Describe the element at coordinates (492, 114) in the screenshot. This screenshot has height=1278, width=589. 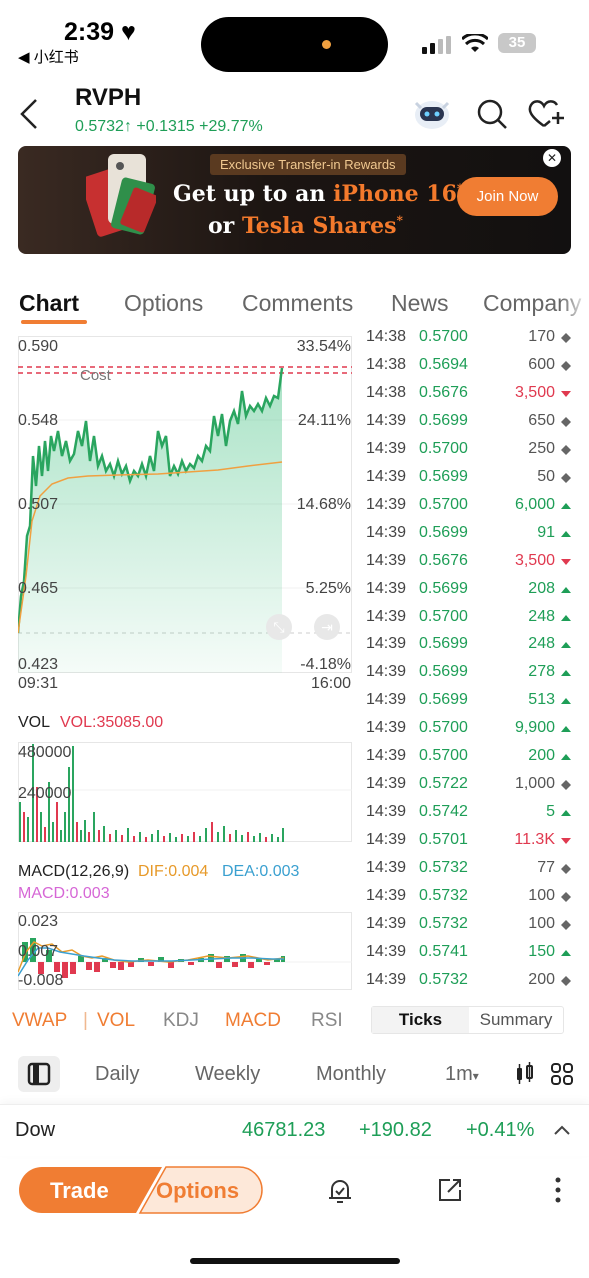
I see `search-icon` at that location.